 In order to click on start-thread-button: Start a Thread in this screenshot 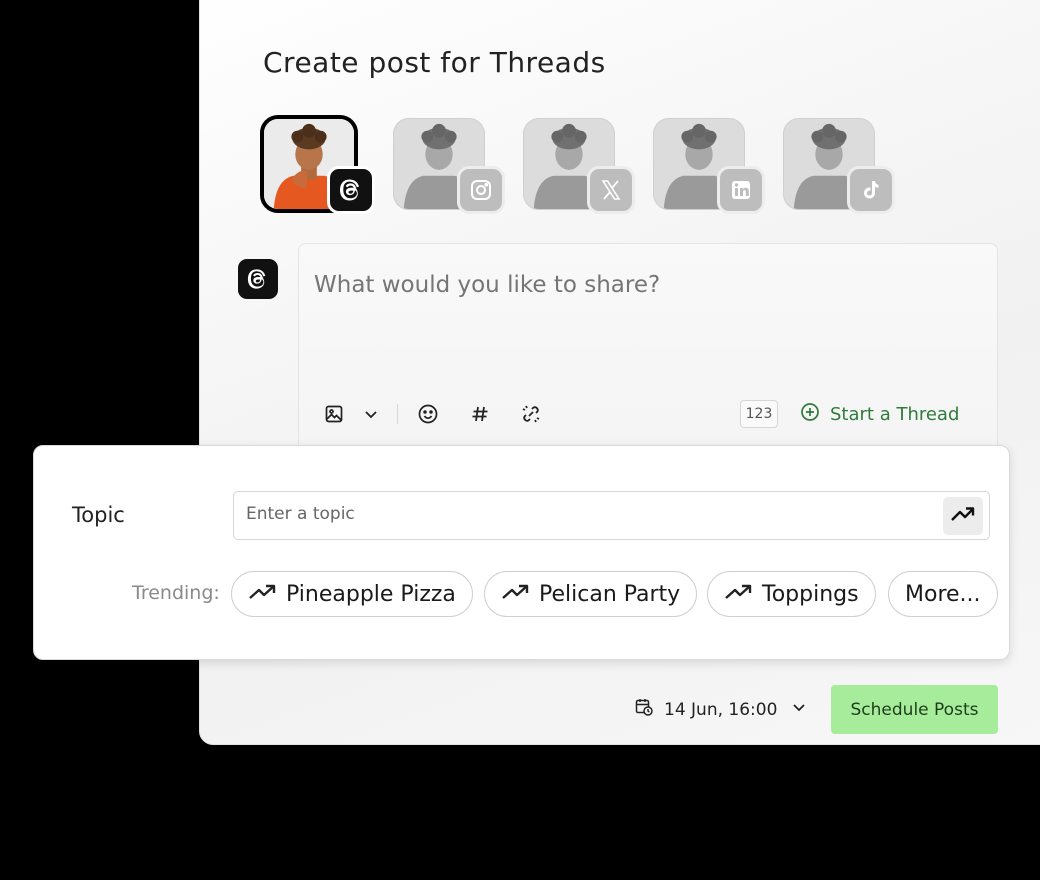, I will do `click(879, 414)`.